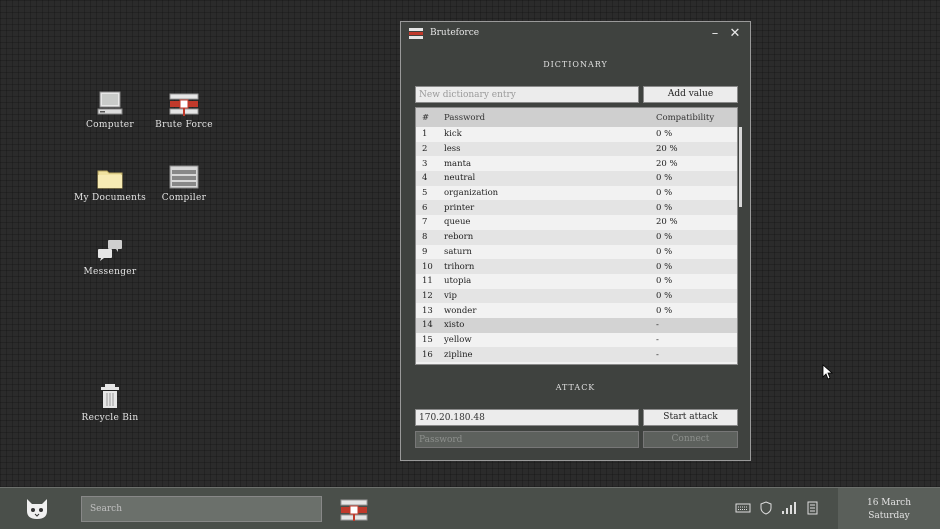  What do you see at coordinates (789, 508) in the screenshot?
I see `signal-icon` at bounding box center [789, 508].